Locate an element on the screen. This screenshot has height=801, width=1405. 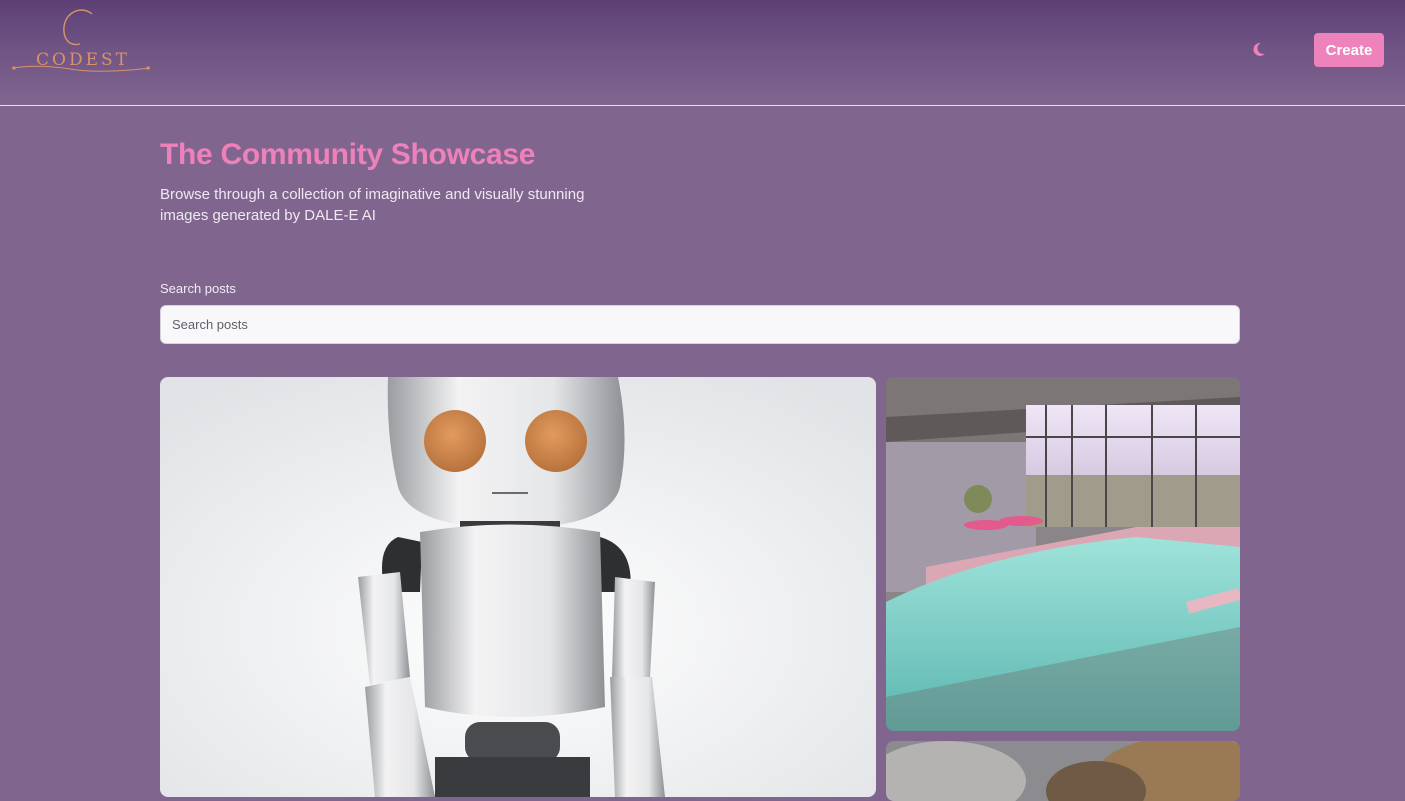
pool-image is located at coordinates (1063, 554).